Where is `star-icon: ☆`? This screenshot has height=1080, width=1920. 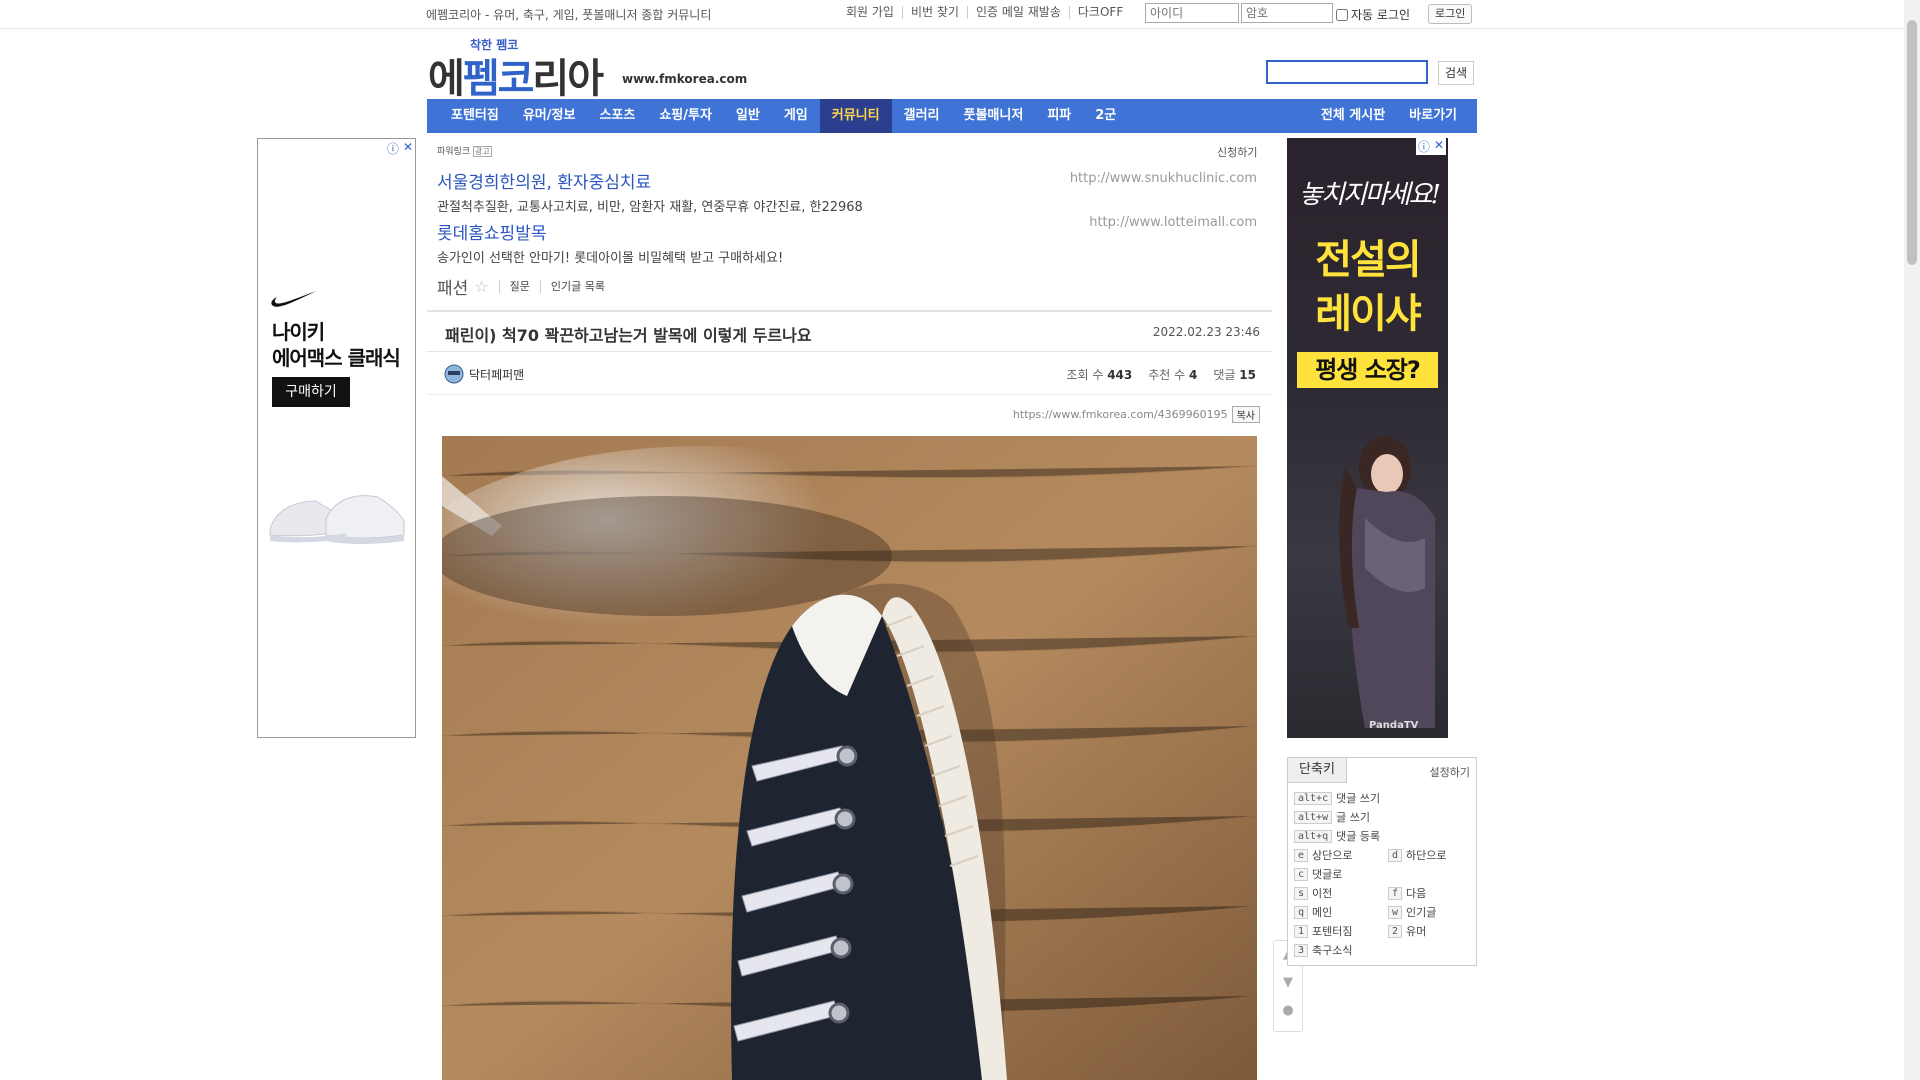
star-icon: ☆ is located at coordinates (481, 286).